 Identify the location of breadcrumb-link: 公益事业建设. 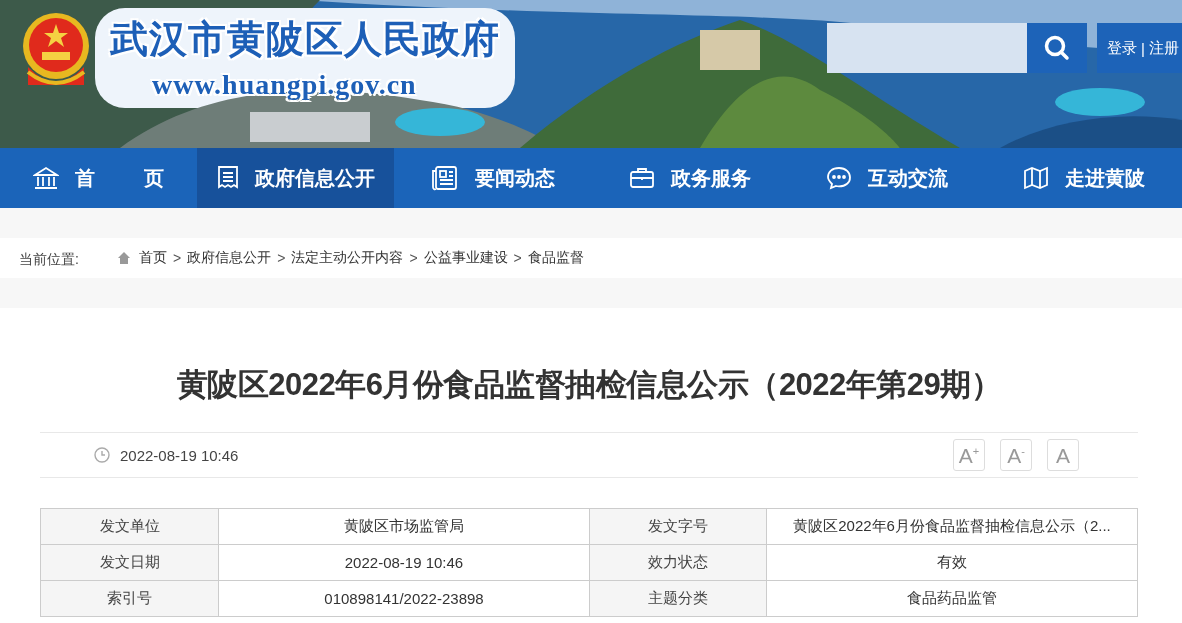
(465, 258).